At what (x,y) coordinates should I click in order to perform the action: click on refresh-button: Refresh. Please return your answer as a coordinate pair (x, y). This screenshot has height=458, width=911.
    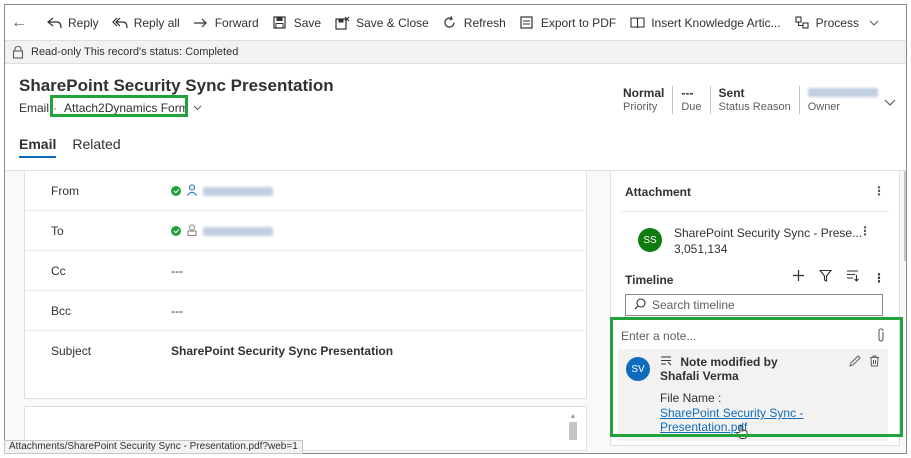
    Looking at the image, I should click on (473, 23).